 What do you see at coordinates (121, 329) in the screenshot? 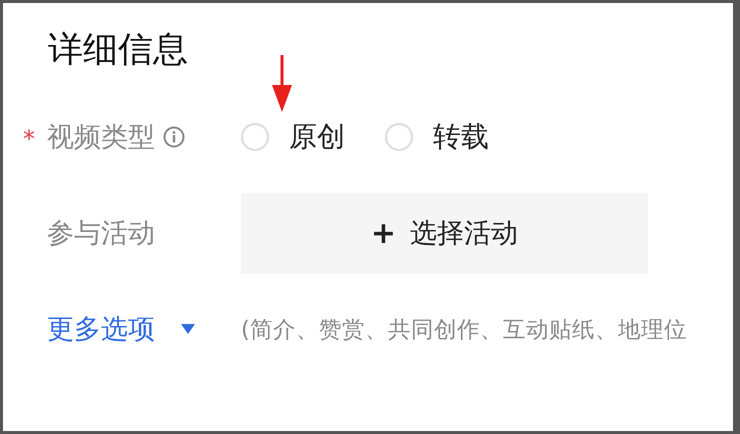
I see `more-options-toggle: 更多选项` at bounding box center [121, 329].